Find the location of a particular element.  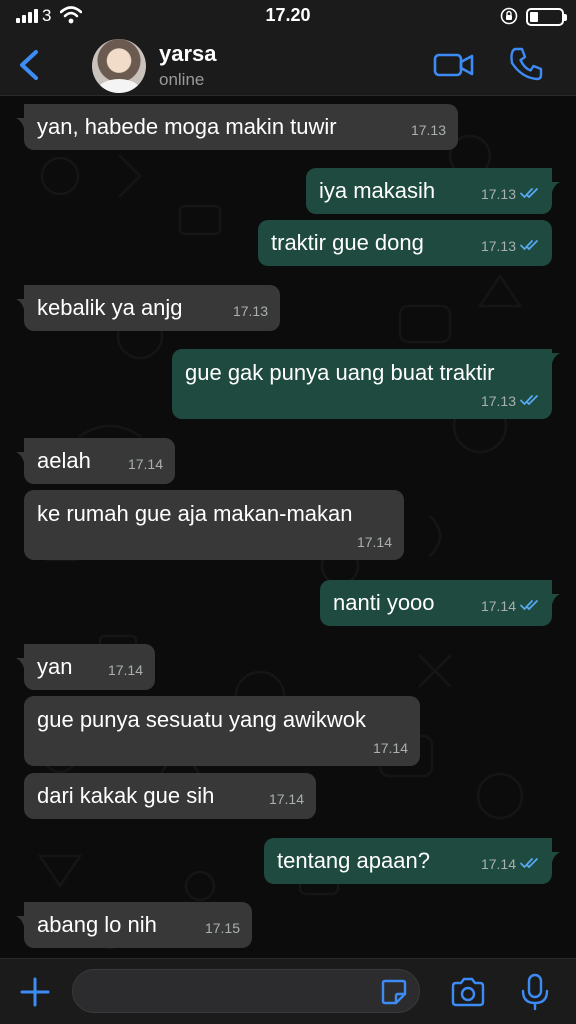

incoming-message: abang lo nih 17.15 is located at coordinates (134, 925).